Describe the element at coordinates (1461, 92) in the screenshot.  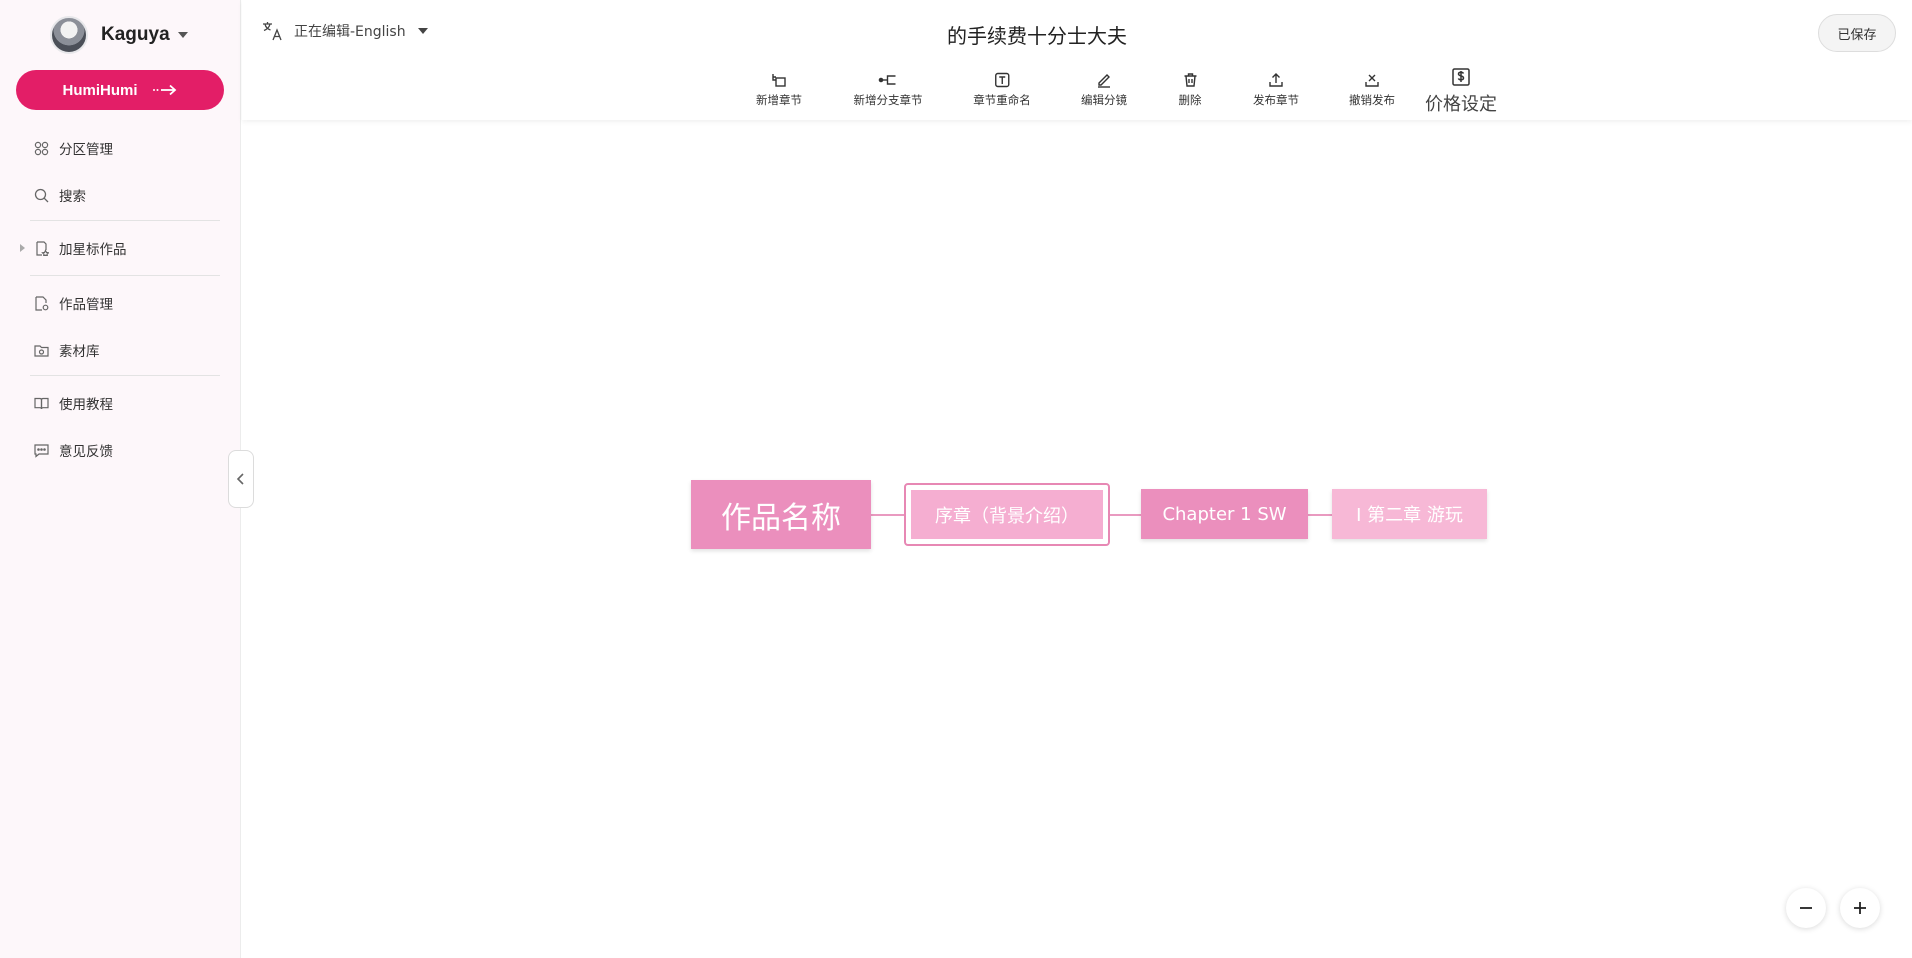
I see `price-settings-button: 价格设定` at that location.